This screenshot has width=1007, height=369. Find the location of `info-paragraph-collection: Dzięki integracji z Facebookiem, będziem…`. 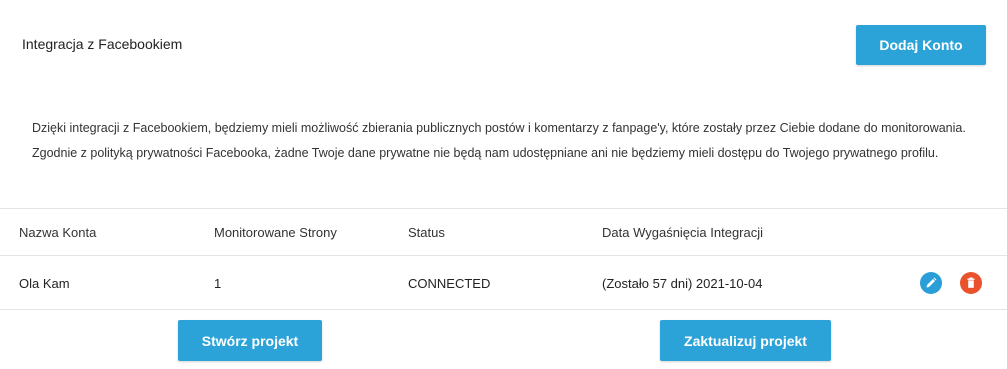

info-paragraph-collection: Dzięki integracji z Facebookiem, będziem… is located at coordinates (499, 128).